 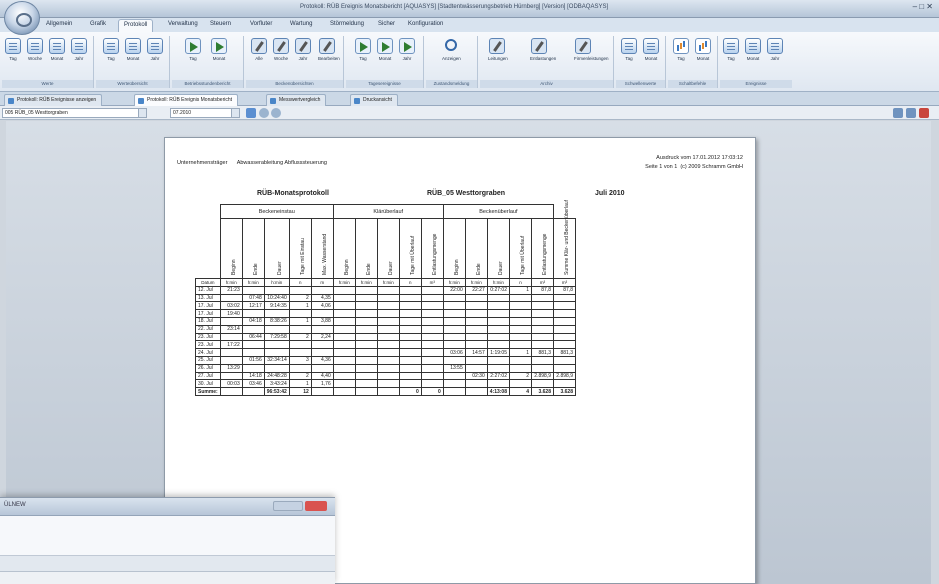 I want to click on doc-tab-druckansicht: Druckansicht, so click(x=374, y=100).